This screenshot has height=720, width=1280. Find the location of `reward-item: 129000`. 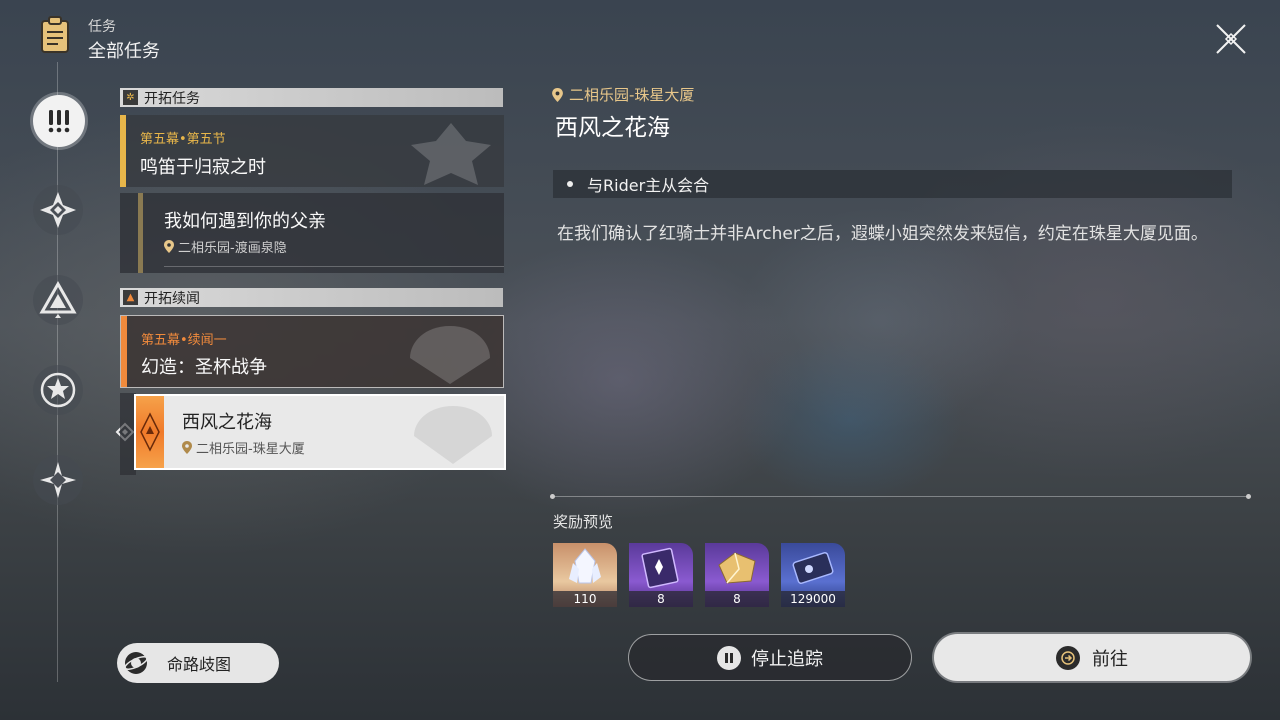

reward-item: 129000 is located at coordinates (813, 575).